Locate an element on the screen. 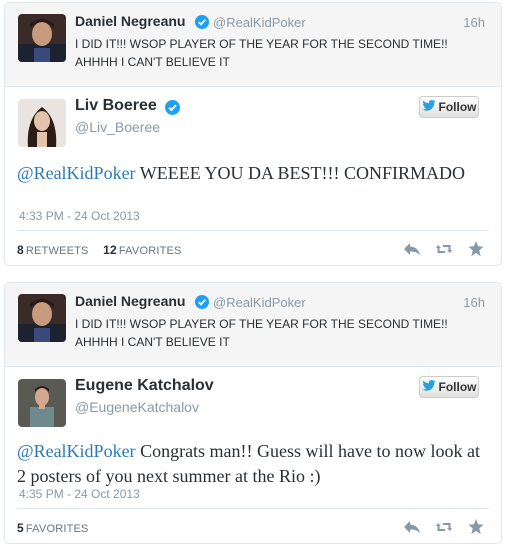  author-handle: @Liv_Boeree is located at coordinates (117, 127).